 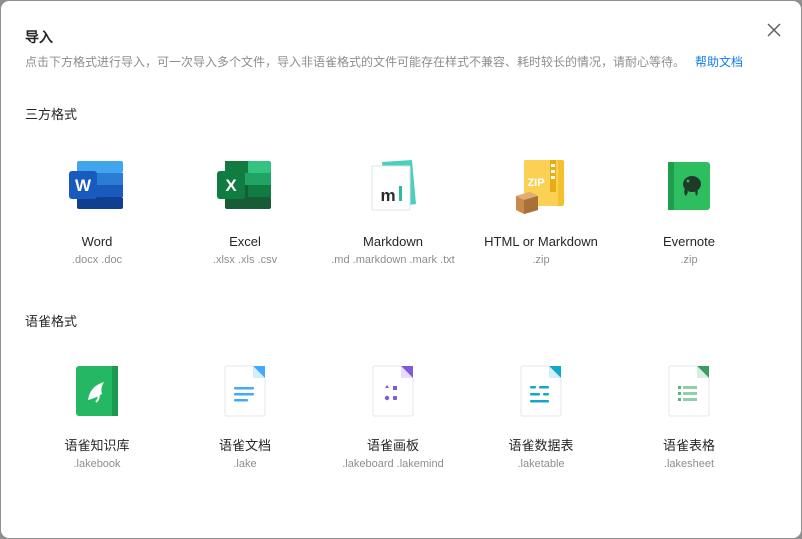 What do you see at coordinates (97, 218) in the screenshot?
I see `import-word-button: W Word .docx .doc` at bounding box center [97, 218].